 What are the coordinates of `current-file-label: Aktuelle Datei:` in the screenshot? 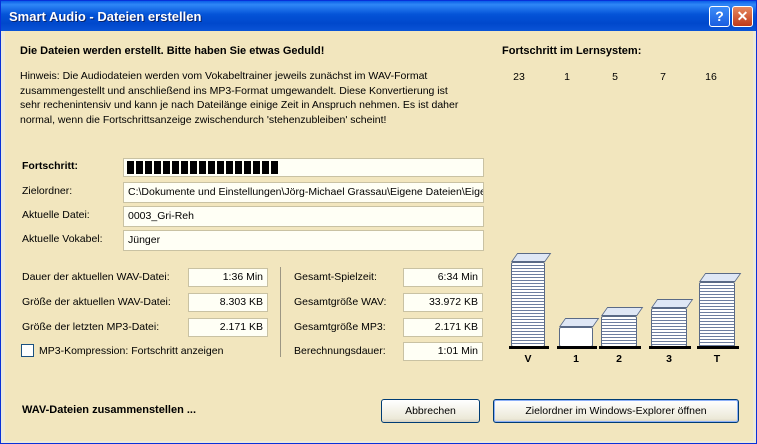 It's located at (56, 215).